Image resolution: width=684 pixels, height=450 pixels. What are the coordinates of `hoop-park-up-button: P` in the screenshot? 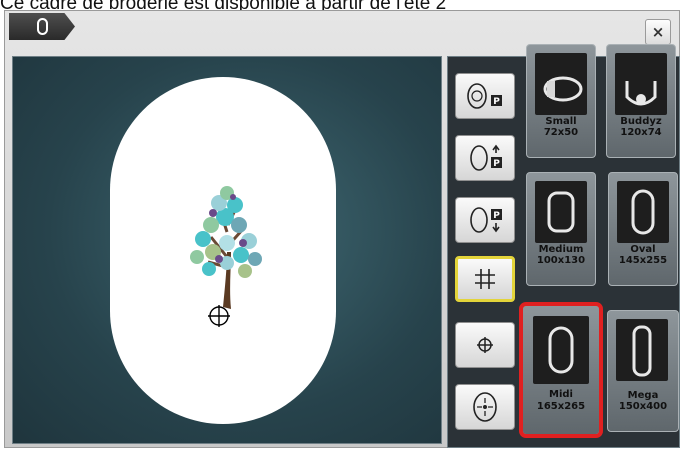 It's located at (485, 158).